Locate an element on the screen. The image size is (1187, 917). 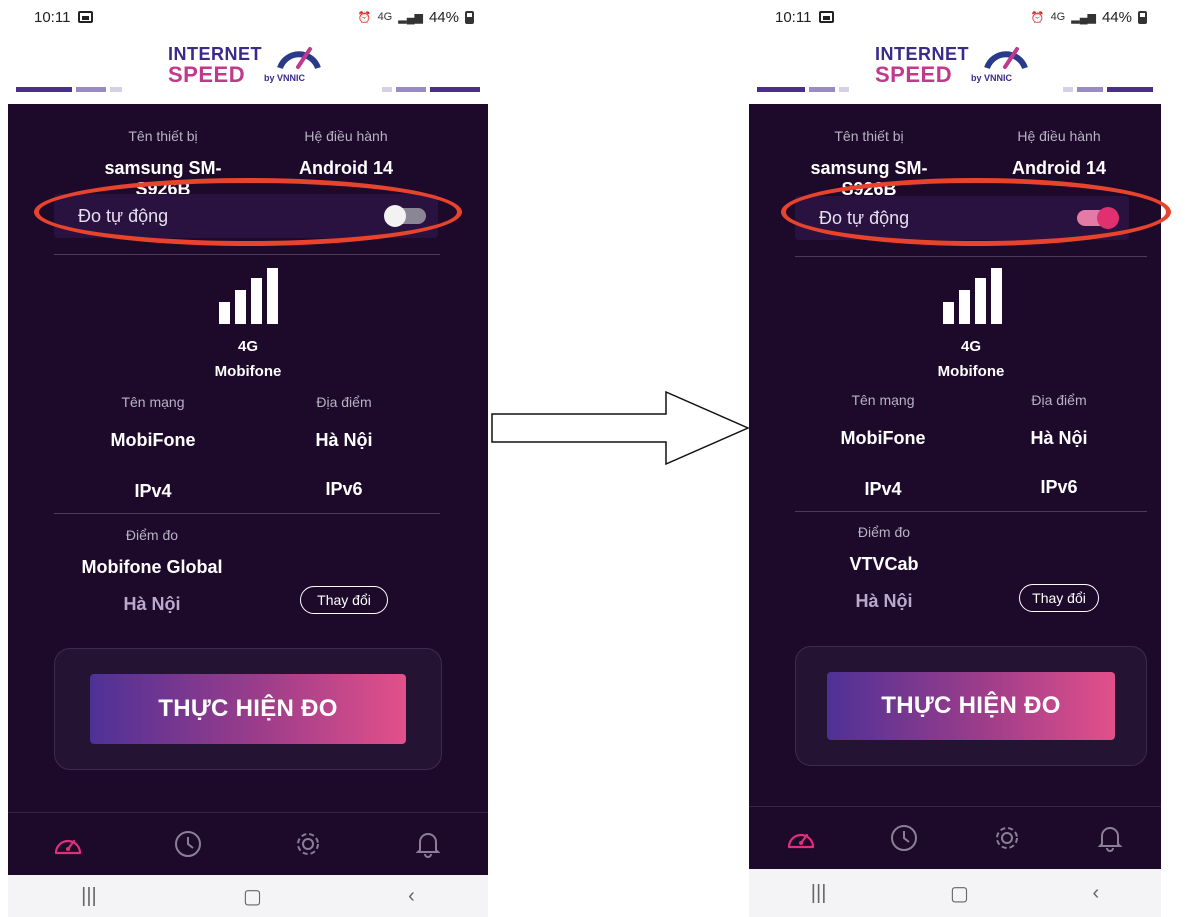
os-label: Hệ điều hành is located at coordinates (1059, 136).